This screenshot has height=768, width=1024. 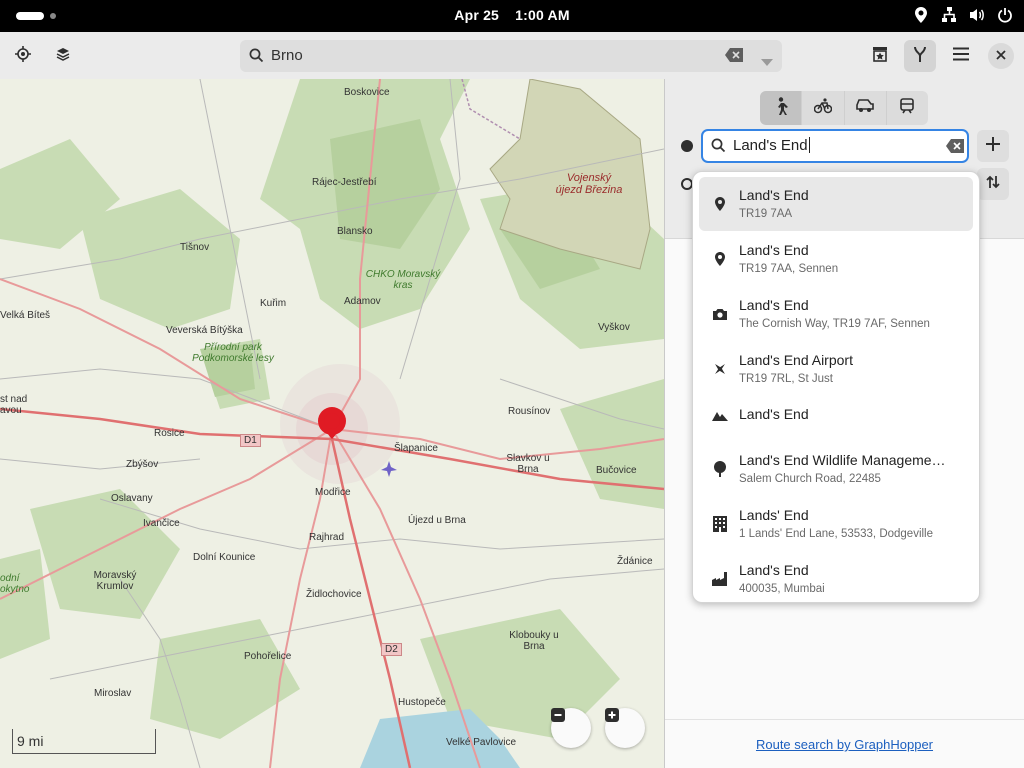 What do you see at coordinates (169, 433) in the screenshot?
I see `map-label: Rosice` at bounding box center [169, 433].